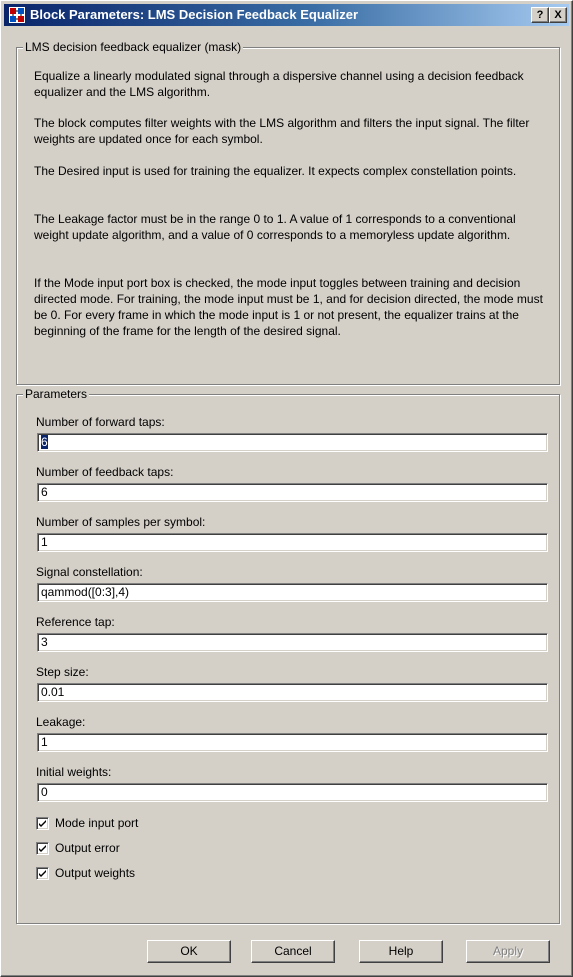  Describe the element at coordinates (292, 642) in the screenshot. I see `reference-tap-input: 3` at that location.